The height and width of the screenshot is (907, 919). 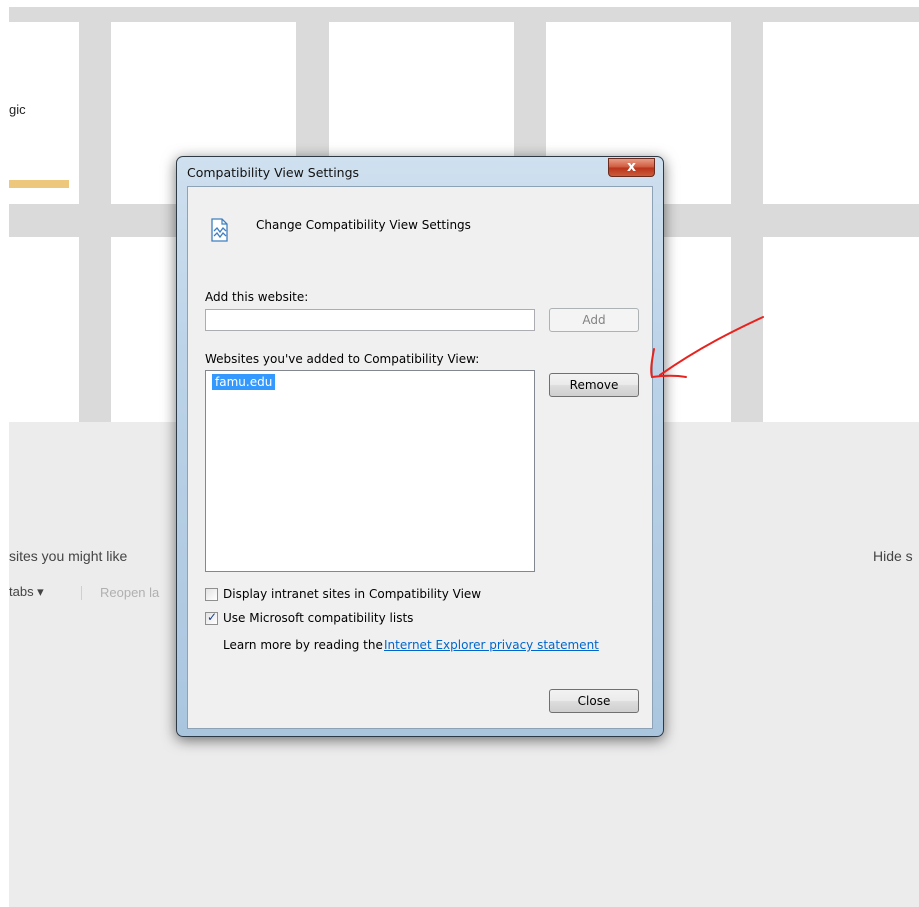 I want to click on learn-more-text: Learn more by reading the, so click(x=303, y=645).